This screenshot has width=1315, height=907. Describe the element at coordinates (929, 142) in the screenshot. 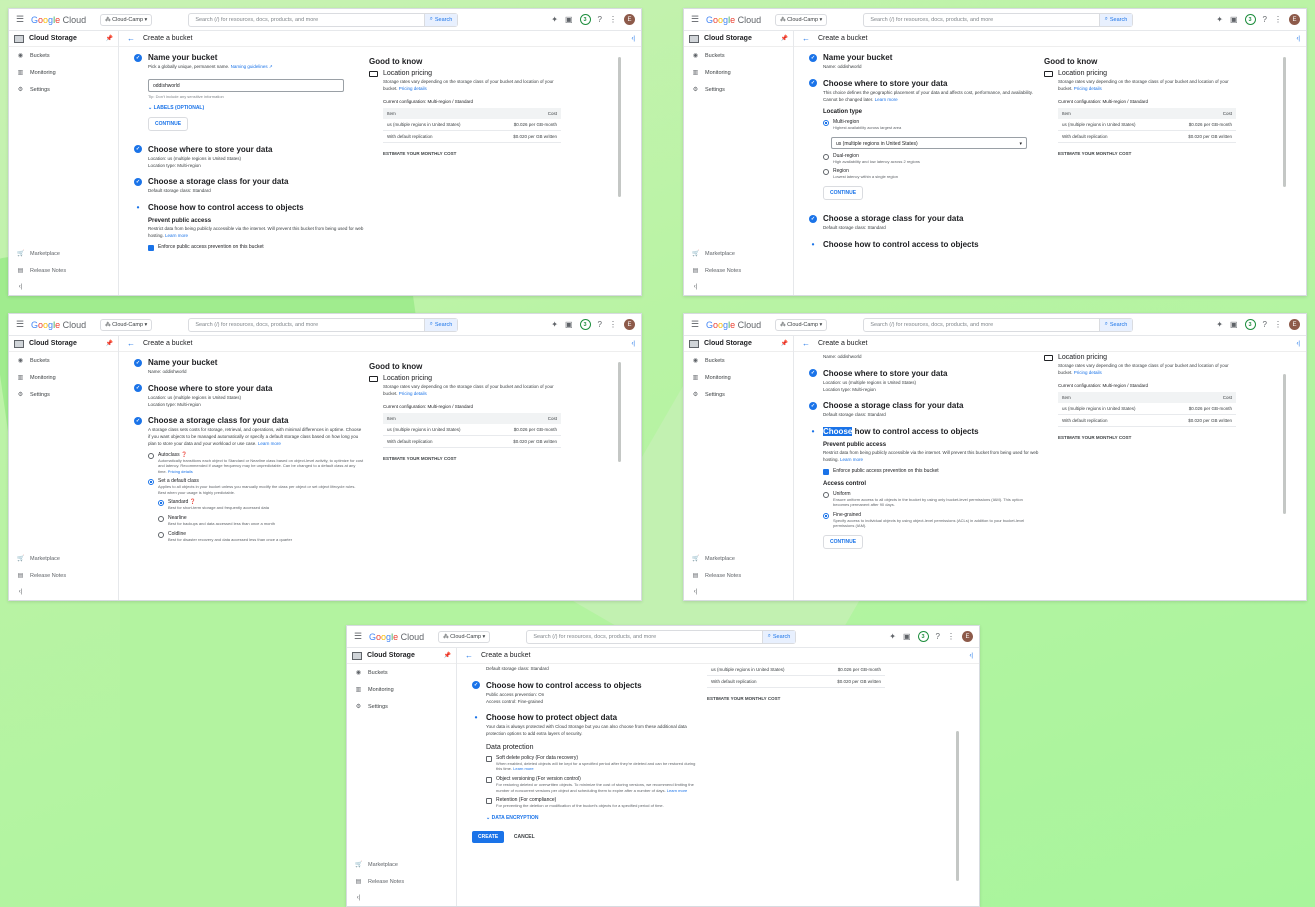

I see `region-select: us (multiple regions in United States) ▾` at that location.